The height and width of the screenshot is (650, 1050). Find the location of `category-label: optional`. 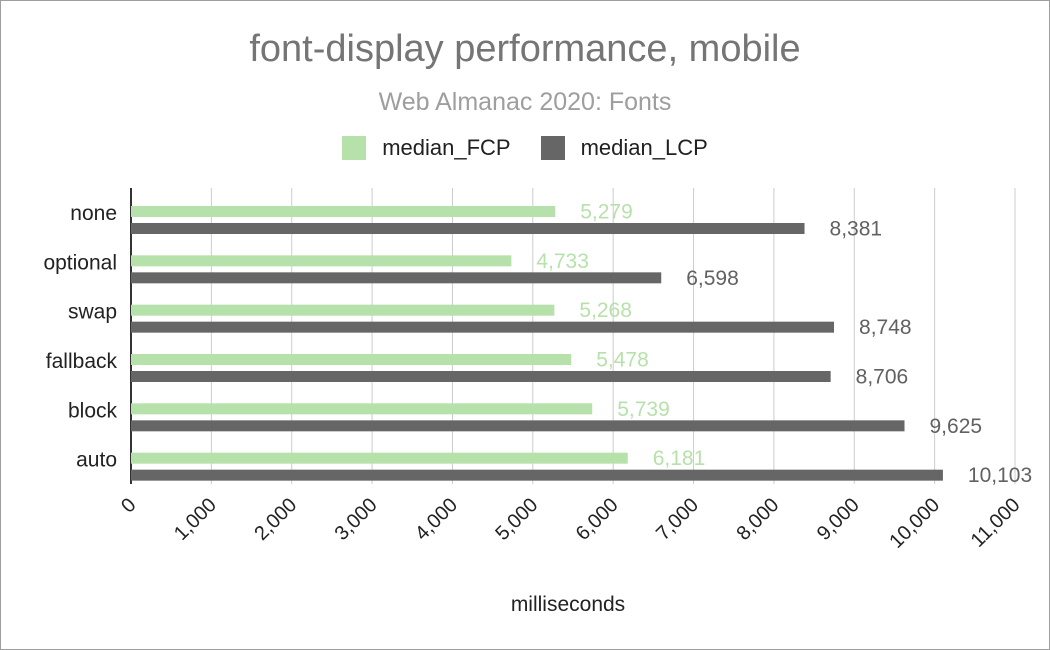

category-label: optional is located at coordinates (80, 262).